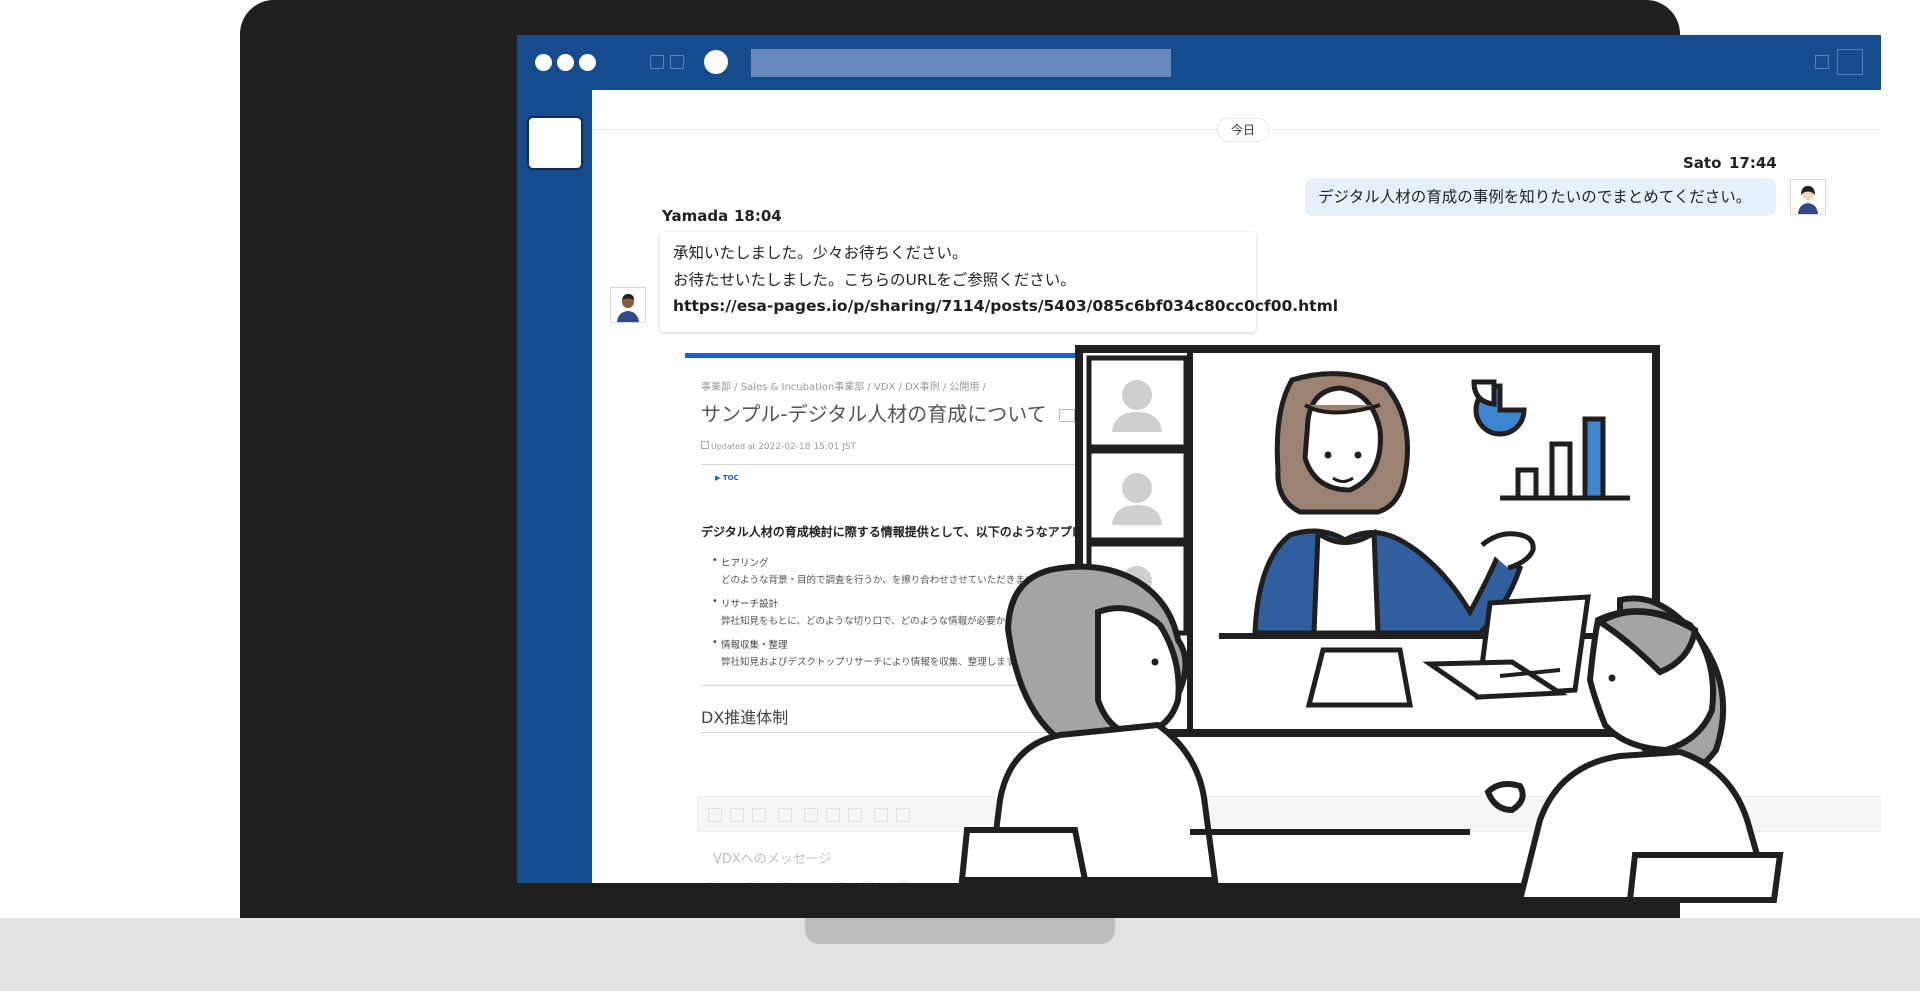 This screenshot has width=1920, height=991. I want to click on tablet-icon, so click(1359, 677).